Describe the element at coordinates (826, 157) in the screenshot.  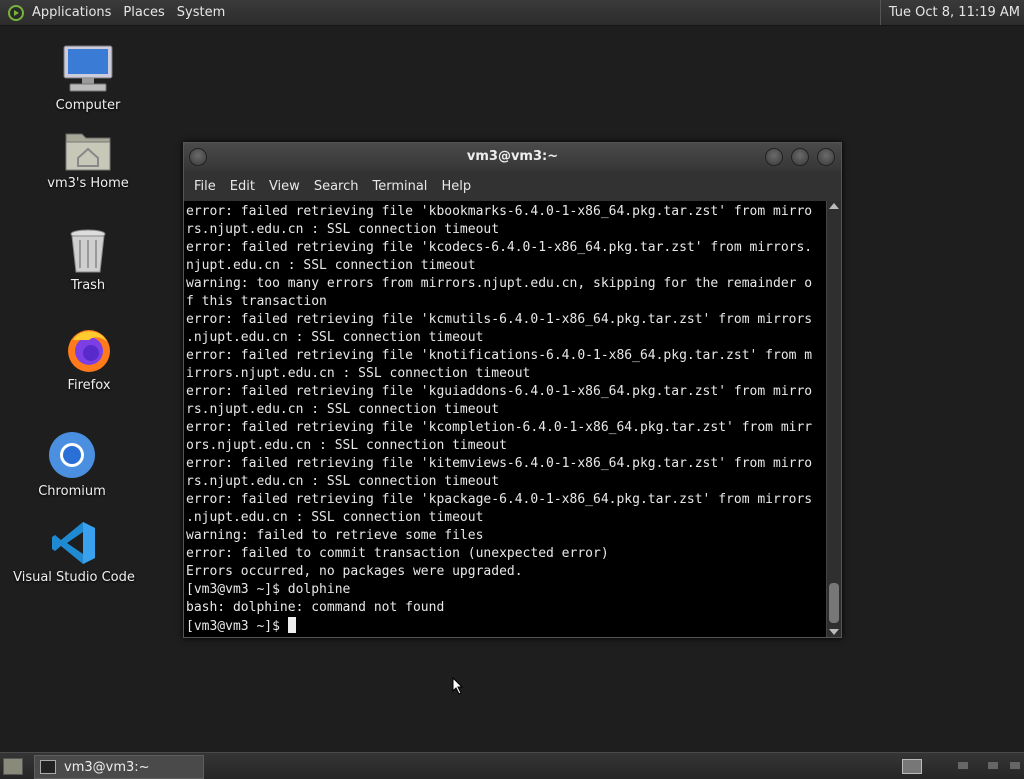
I see `close-button` at that location.